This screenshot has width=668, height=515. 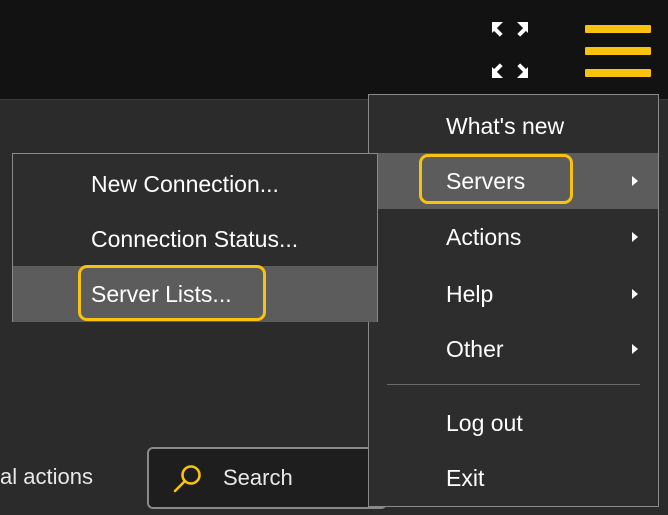 I want to click on menu-item-label: Actions, so click(x=484, y=236).